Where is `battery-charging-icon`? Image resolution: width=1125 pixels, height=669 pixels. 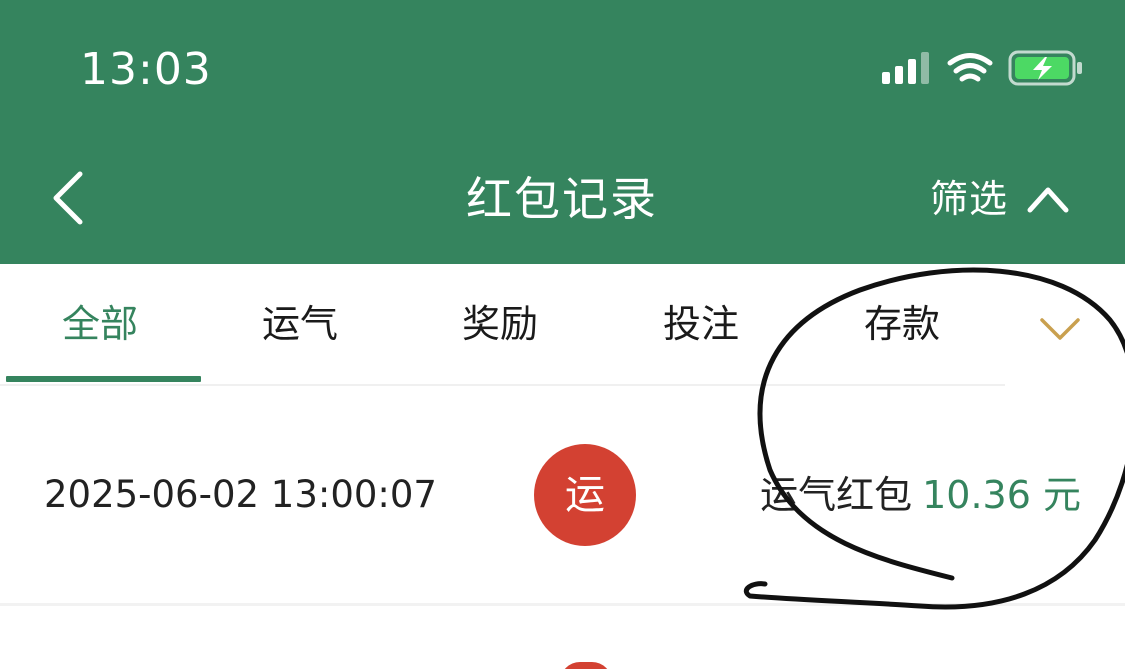
battery-charging-icon is located at coordinates (1045, 68).